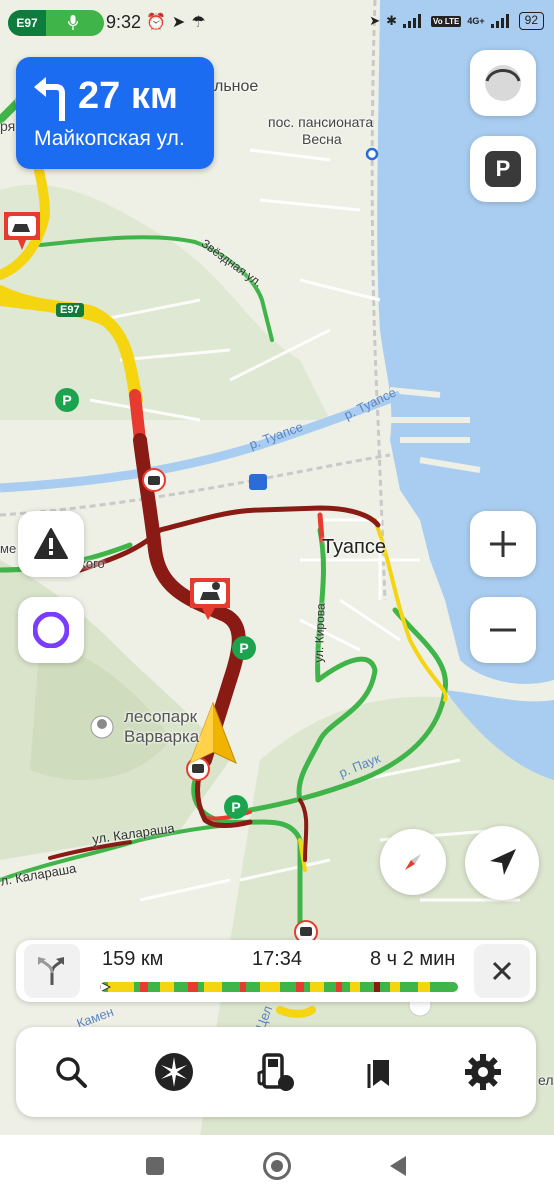 The width and height of the screenshot is (554, 1200). I want to click on umbrella-icon: ☂, so click(201, 22).